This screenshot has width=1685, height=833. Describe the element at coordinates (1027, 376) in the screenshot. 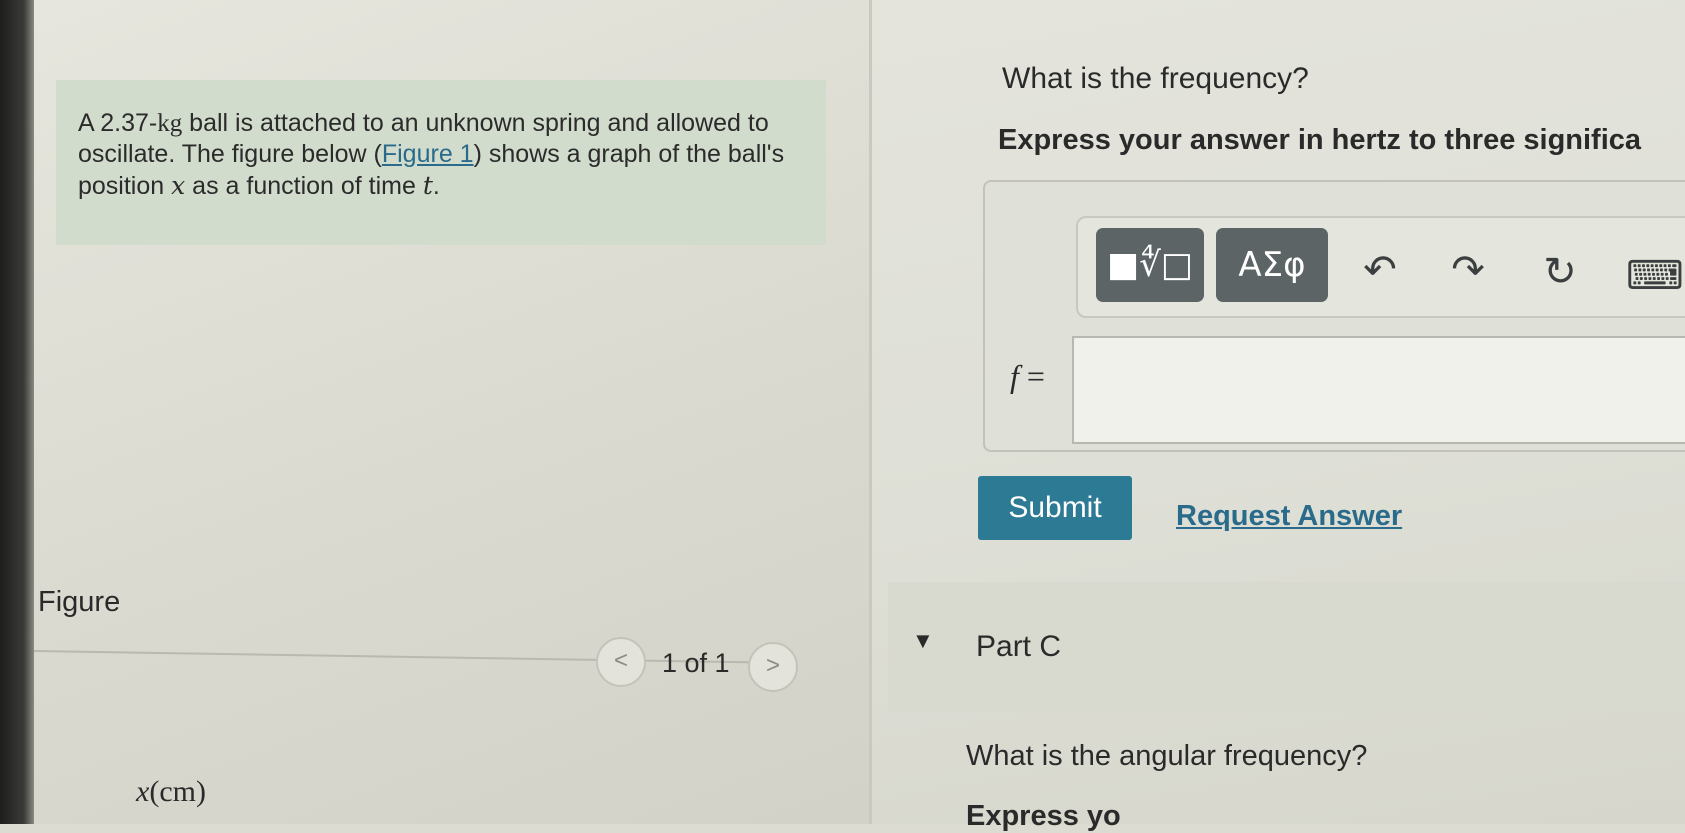

I see `answer-label: f =` at that location.